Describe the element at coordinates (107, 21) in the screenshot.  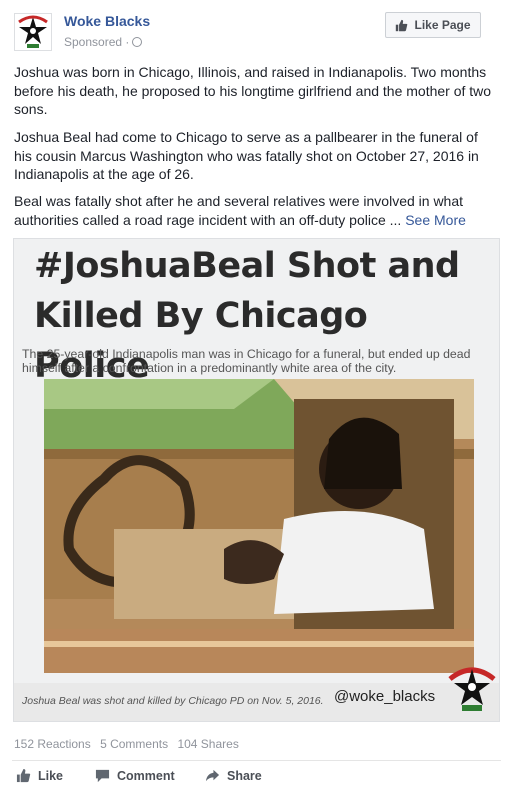
I see `page-name-link: Woke Blacks` at that location.